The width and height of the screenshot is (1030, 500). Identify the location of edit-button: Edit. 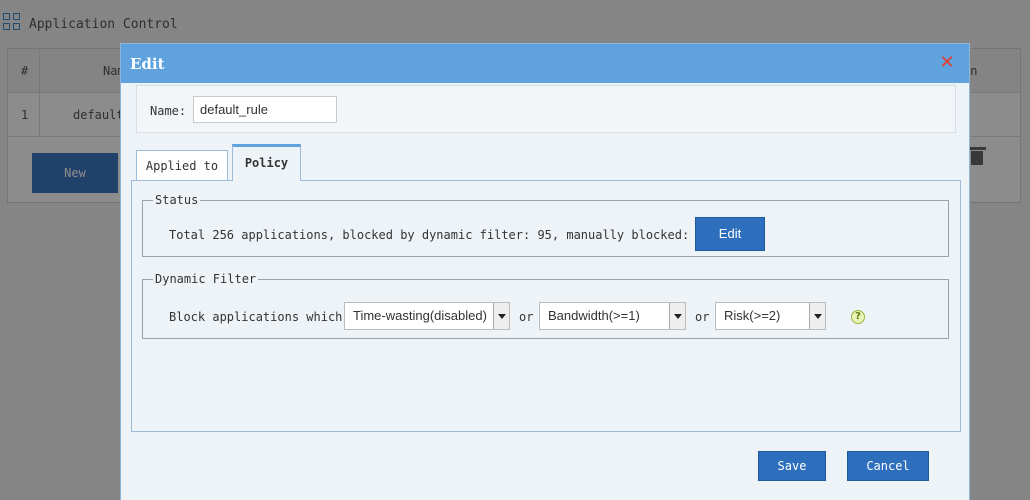
(730, 234).